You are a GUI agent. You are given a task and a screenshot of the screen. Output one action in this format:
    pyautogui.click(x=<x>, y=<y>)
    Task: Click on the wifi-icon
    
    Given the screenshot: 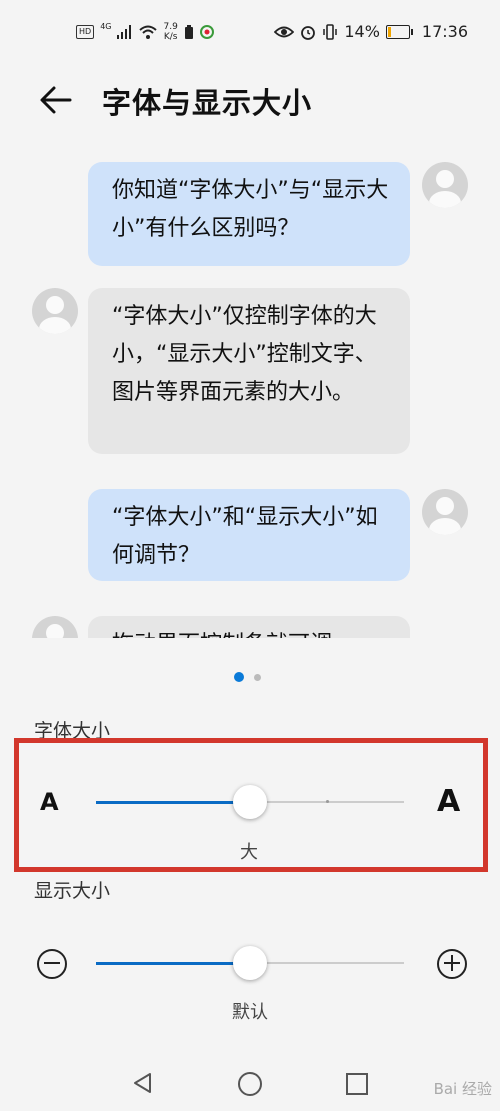 What is the action you would take?
    pyautogui.click(x=148, y=32)
    